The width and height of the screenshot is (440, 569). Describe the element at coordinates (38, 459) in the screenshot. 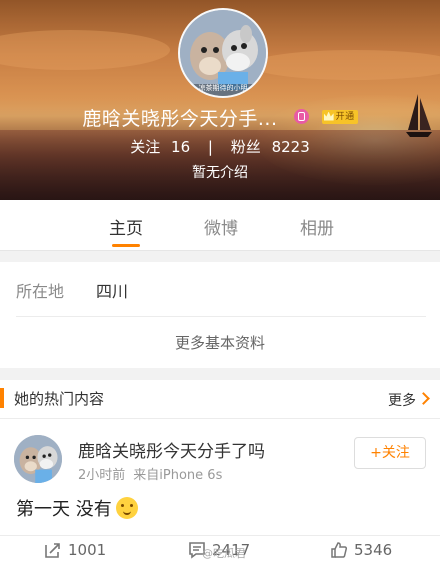

I see `post-avatar` at that location.